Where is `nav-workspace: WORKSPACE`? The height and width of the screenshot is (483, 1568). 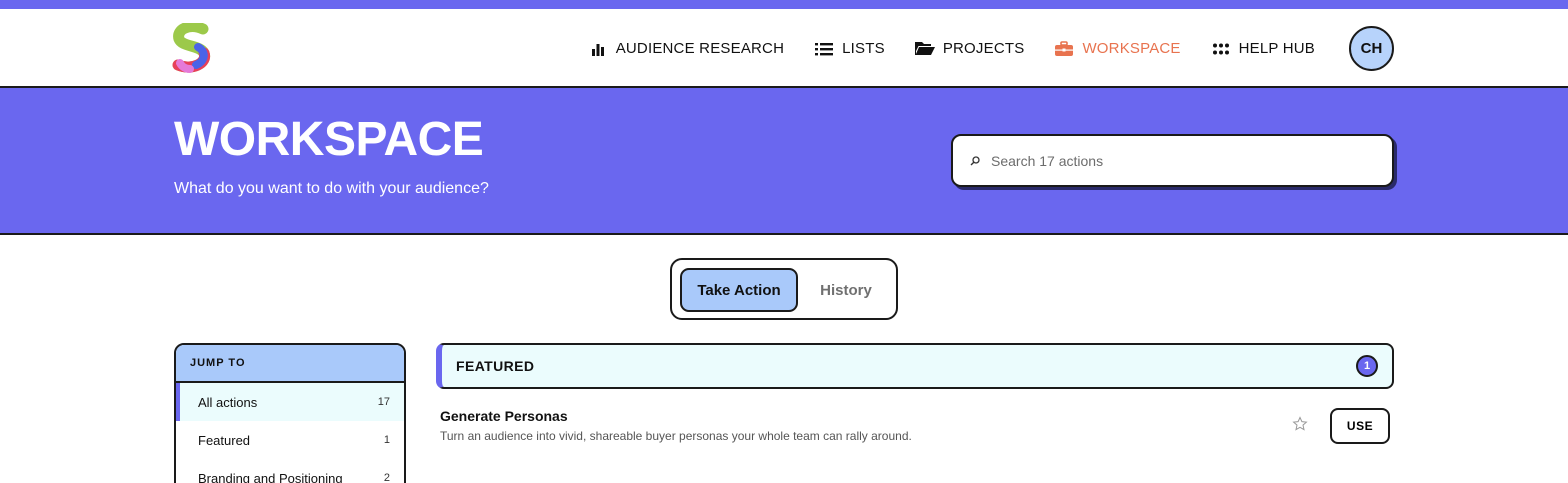
nav-workspace: WORKSPACE is located at coordinates (1117, 48).